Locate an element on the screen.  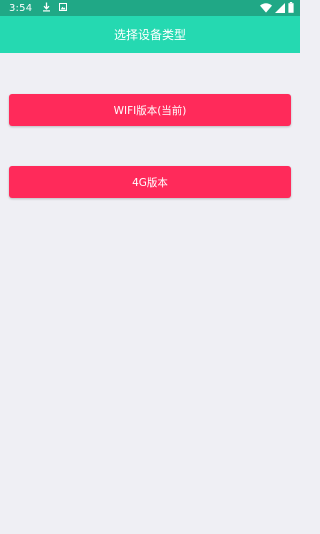
status-bar: 3:54 is located at coordinates (150, 8).